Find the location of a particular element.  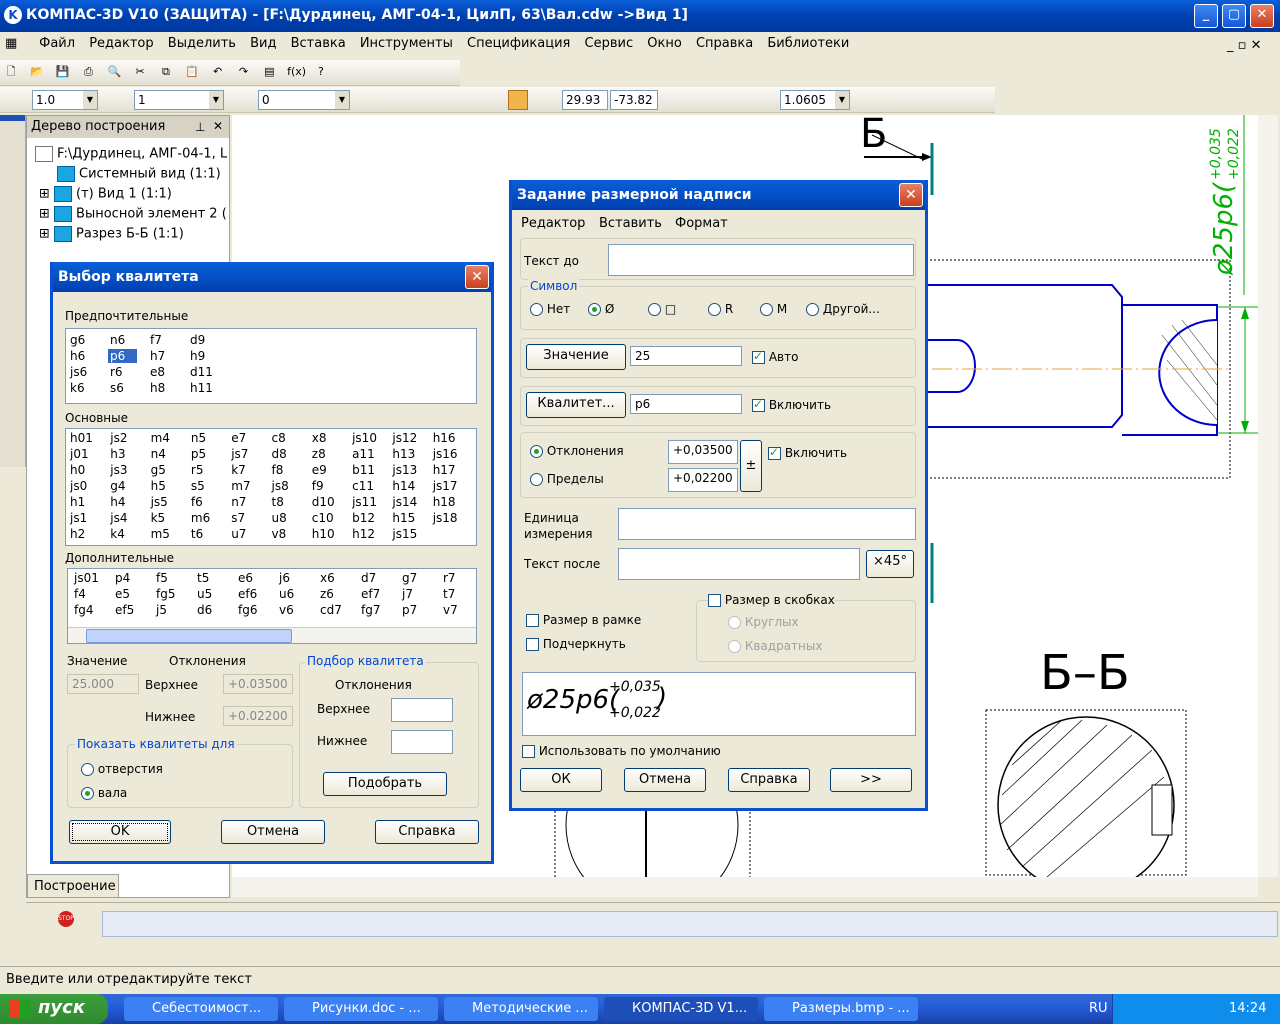

preferred-cell: js6 is located at coordinates (78, 372).